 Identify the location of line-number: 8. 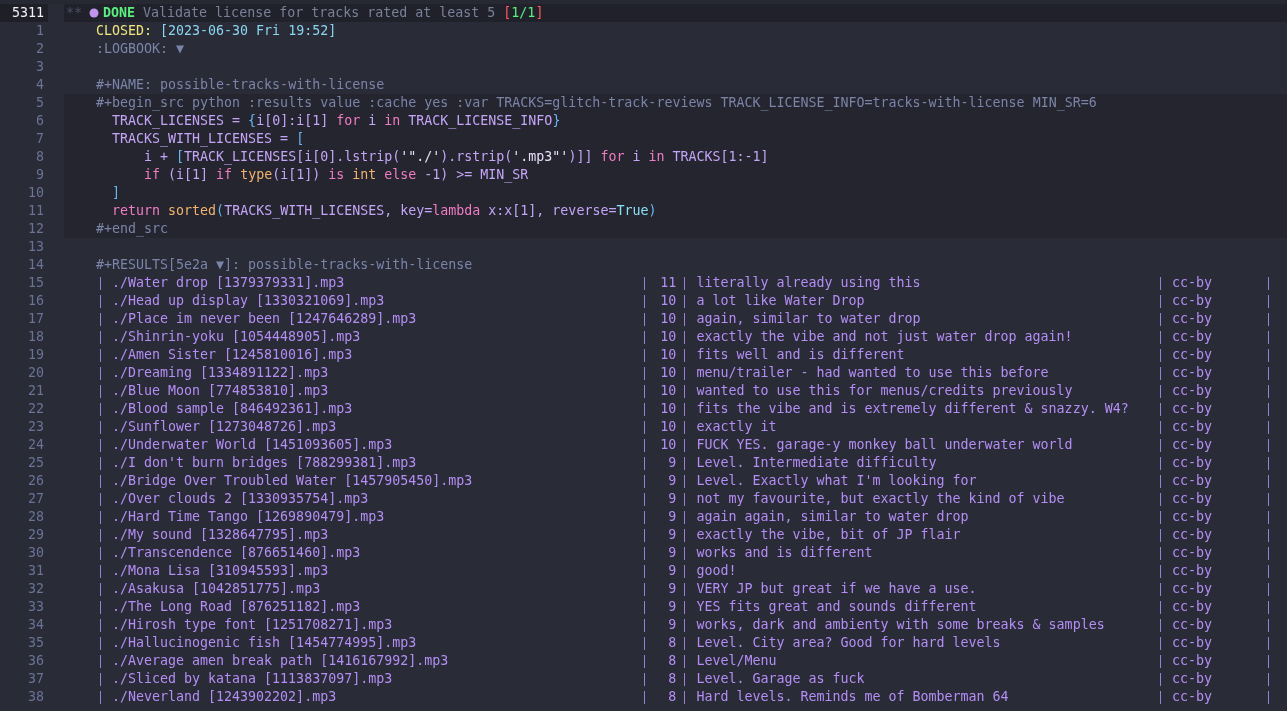
(40, 157).